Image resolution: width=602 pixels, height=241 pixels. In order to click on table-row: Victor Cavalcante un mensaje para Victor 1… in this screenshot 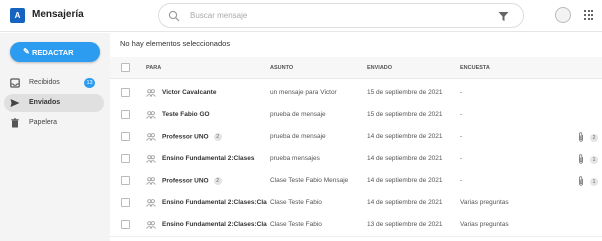, I will do `click(356, 93)`.